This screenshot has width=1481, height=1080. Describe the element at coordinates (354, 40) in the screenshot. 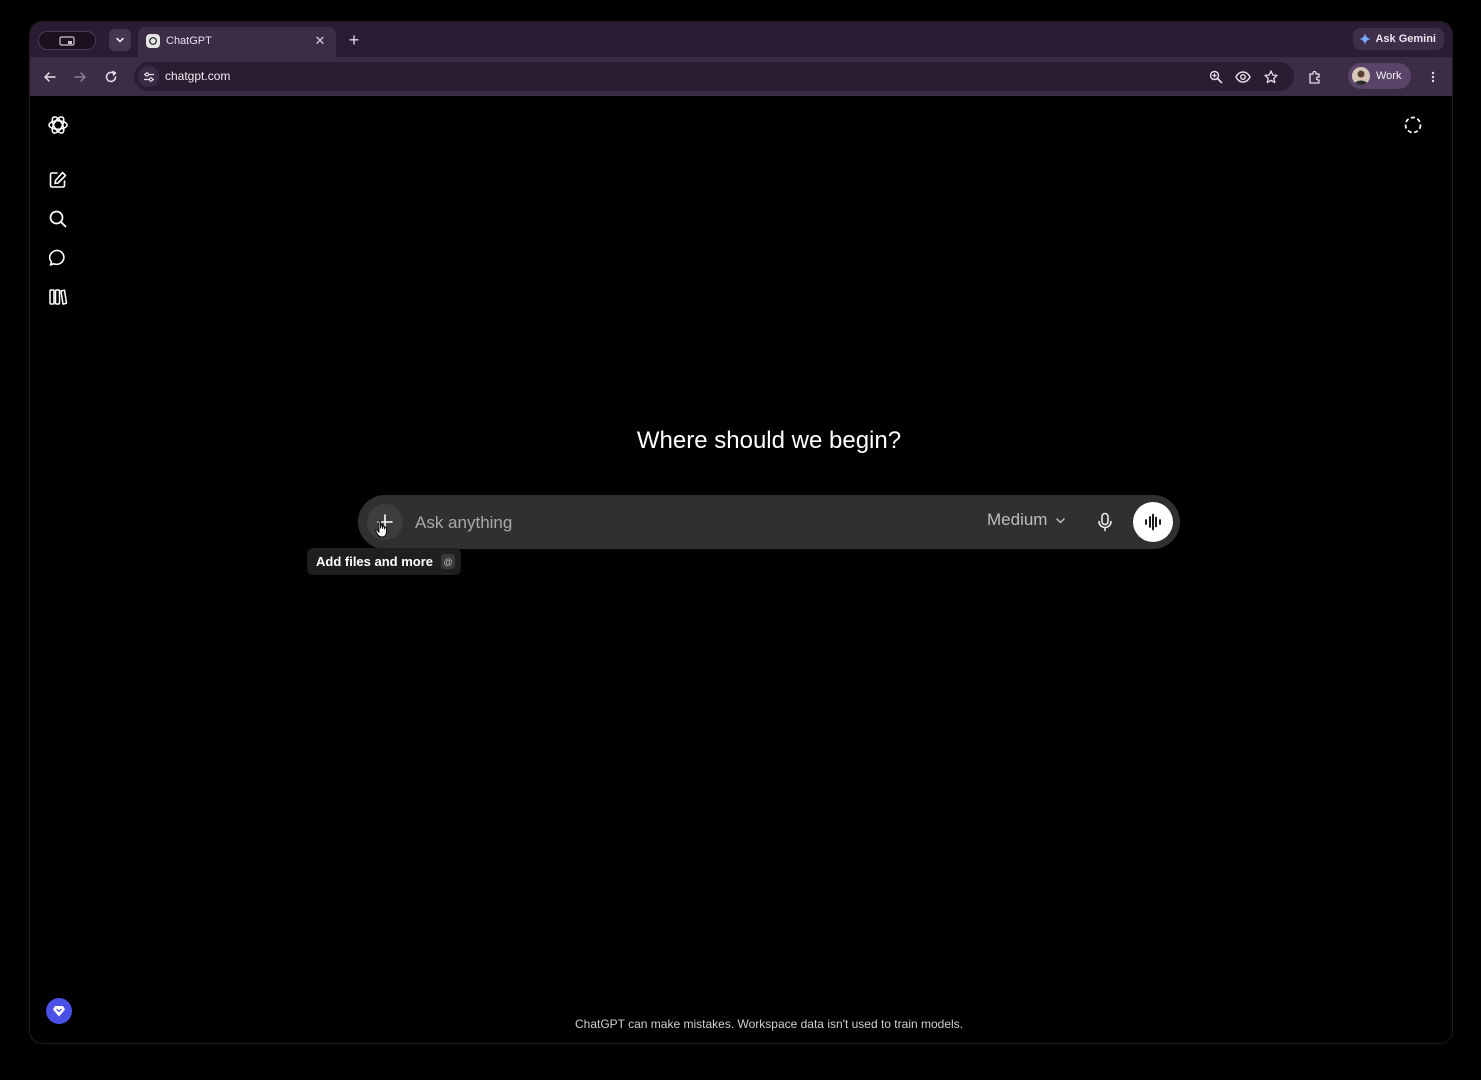

I see `new-tab-button: +` at that location.